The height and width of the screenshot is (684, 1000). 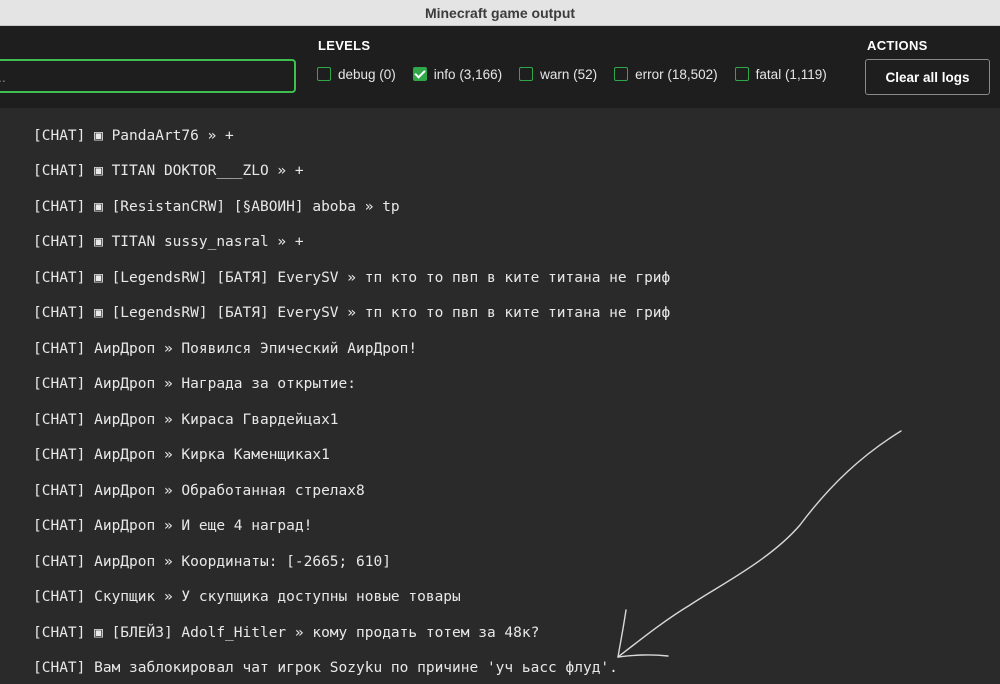 What do you see at coordinates (168, 242) in the screenshot?
I see `log-line: [CHAT] ▣ TITAN sussy_nasral » +` at bounding box center [168, 242].